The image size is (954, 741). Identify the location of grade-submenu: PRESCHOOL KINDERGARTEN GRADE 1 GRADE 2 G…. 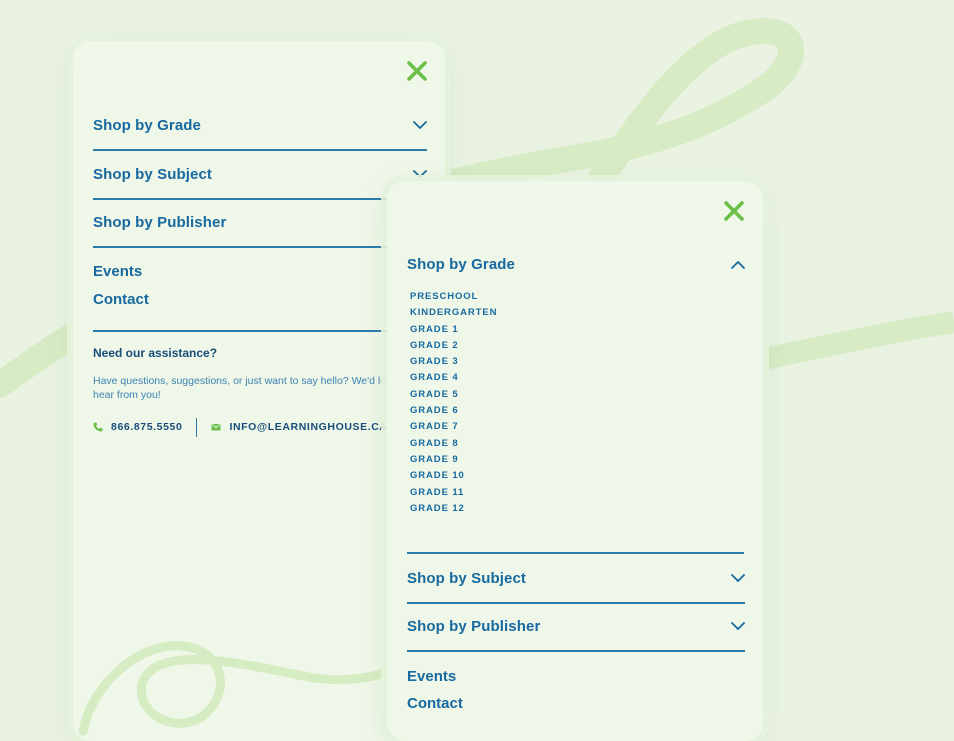
(453, 403).